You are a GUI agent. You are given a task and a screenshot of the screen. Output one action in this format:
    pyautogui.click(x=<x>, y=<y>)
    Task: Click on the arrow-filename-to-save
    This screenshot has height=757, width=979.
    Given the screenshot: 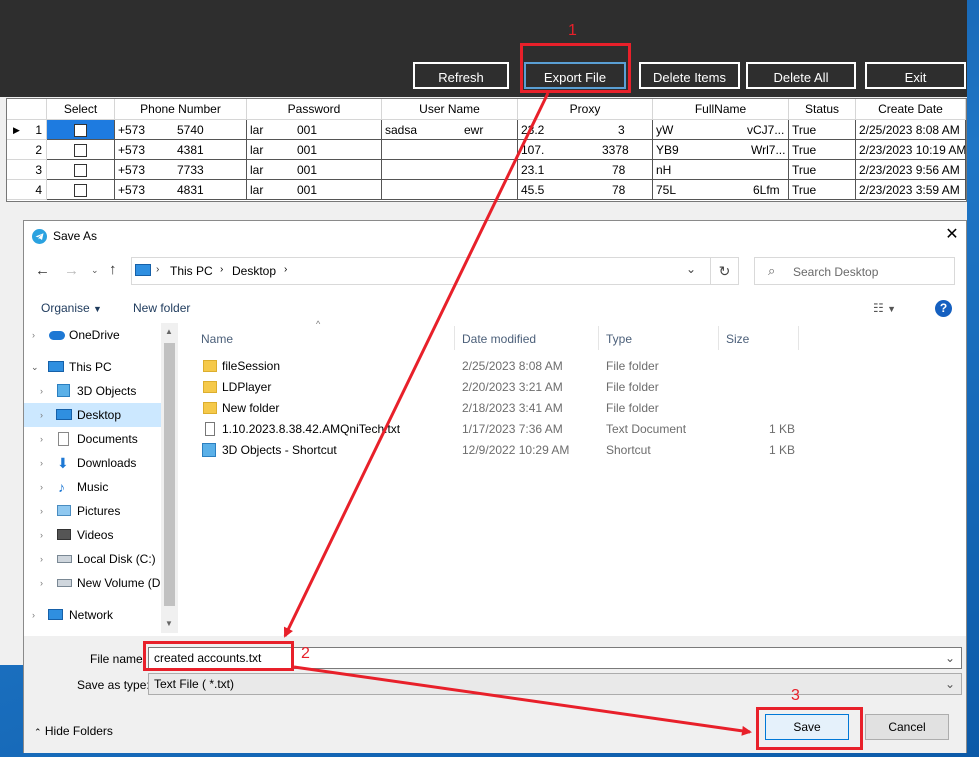 What is the action you would take?
    pyautogui.click(x=522, y=700)
    